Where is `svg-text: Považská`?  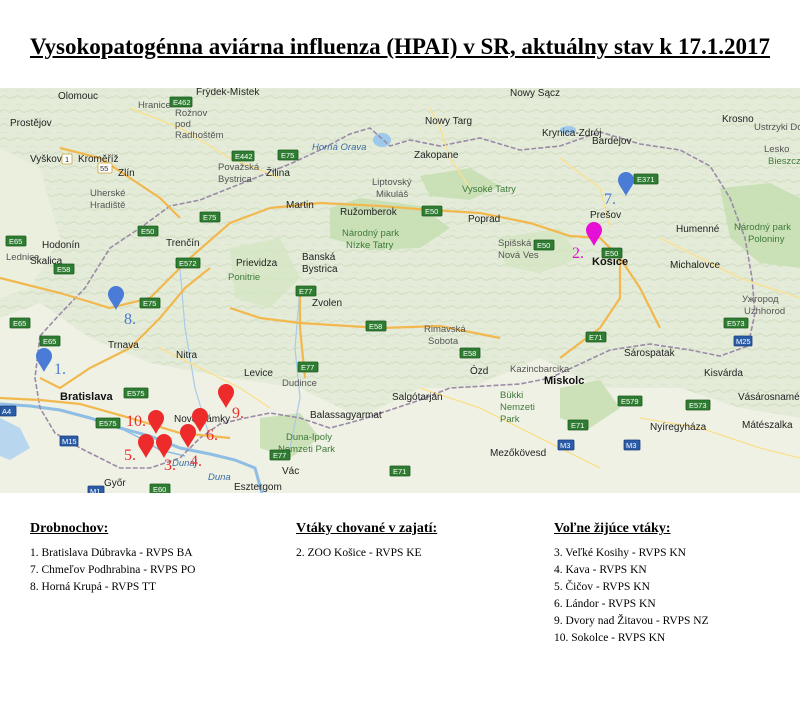 svg-text: Považská is located at coordinates (239, 167).